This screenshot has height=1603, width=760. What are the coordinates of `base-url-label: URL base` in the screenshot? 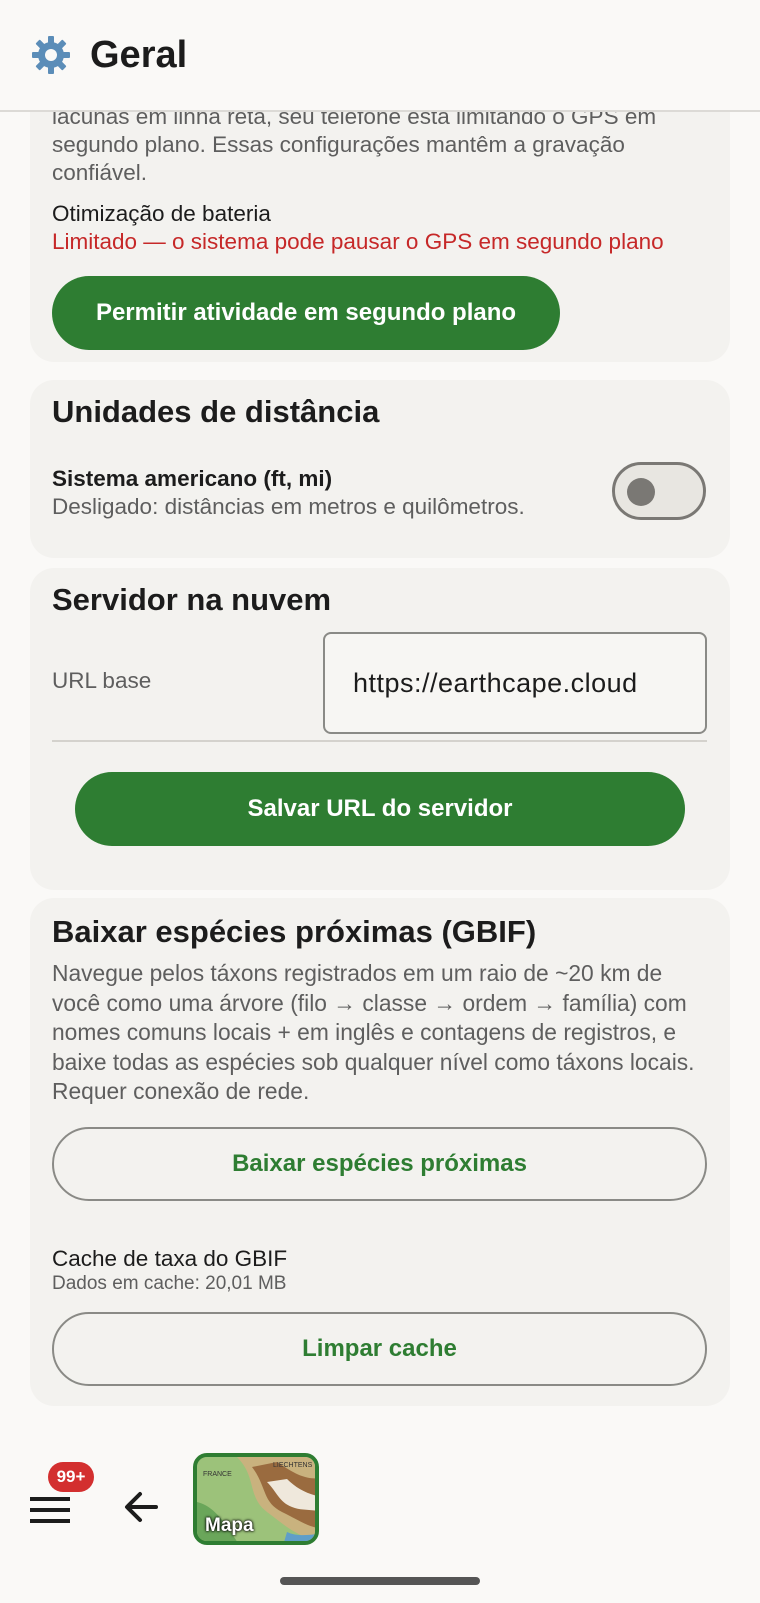 It's located at (102, 680).